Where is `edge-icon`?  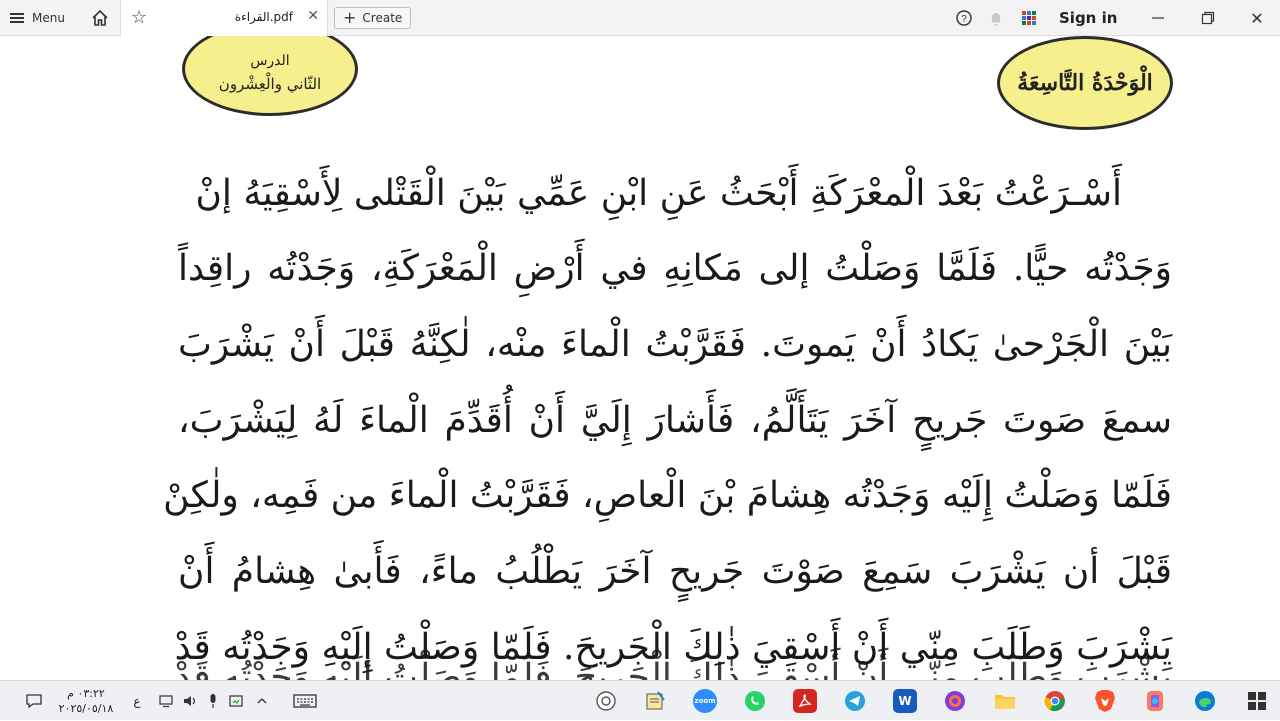
edge-icon is located at coordinates (1205, 701).